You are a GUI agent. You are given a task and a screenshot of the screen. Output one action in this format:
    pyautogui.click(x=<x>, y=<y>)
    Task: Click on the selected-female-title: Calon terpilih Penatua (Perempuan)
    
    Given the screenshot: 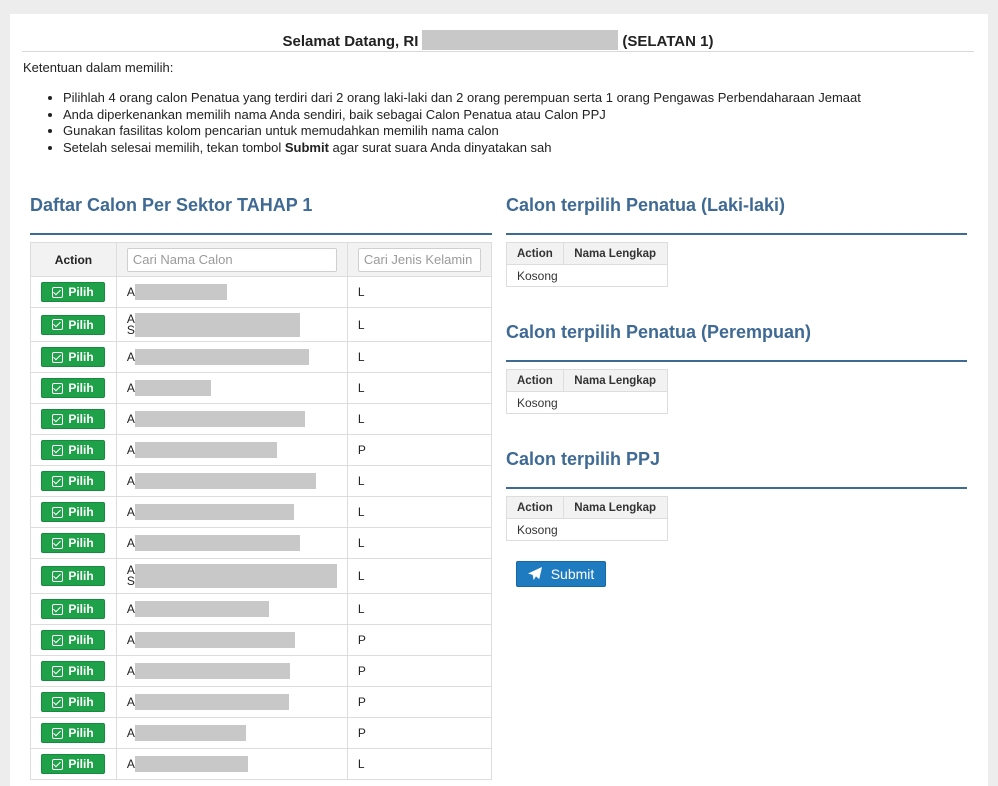 What is the action you would take?
    pyautogui.click(x=659, y=332)
    